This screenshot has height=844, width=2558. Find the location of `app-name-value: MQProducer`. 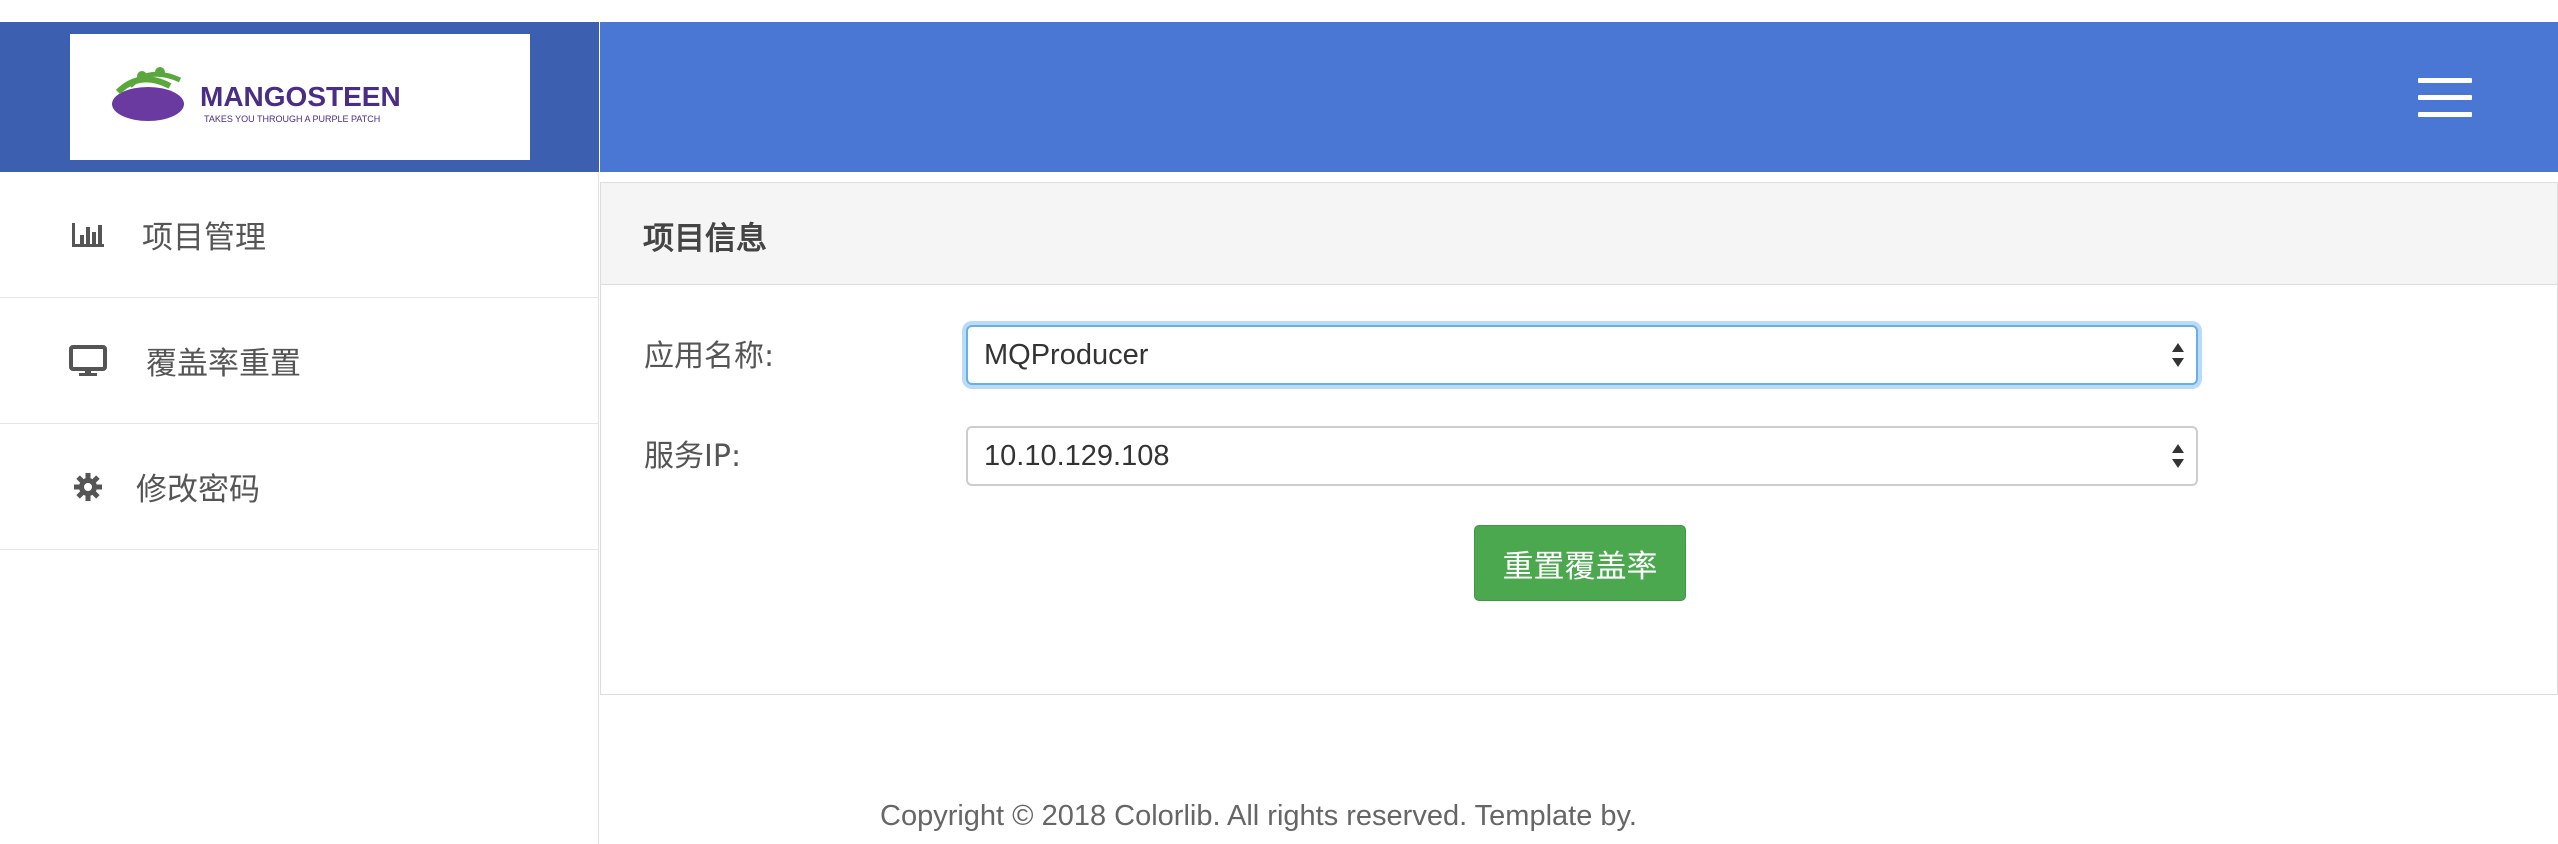

app-name-value: MQProducer is located at coordinates (1066, 354).